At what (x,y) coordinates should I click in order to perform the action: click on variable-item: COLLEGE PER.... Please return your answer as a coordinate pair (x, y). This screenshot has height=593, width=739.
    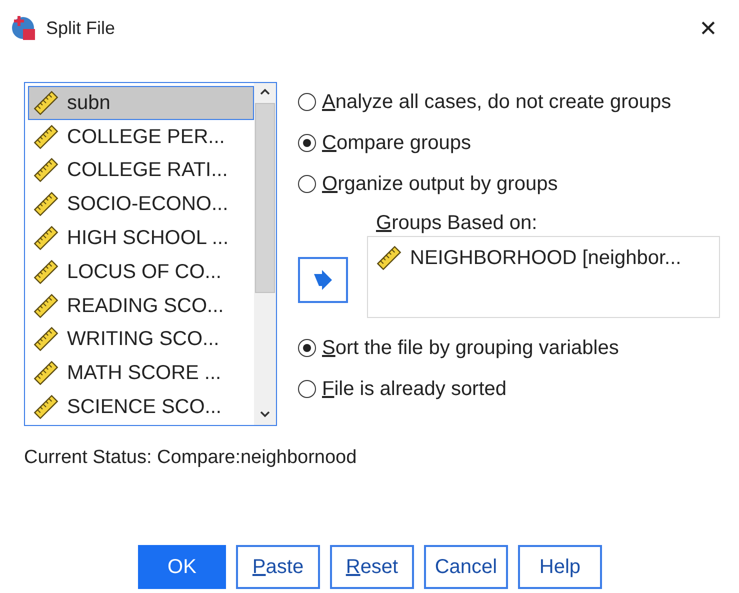
    Looking at the image, I should click on (141, 137).